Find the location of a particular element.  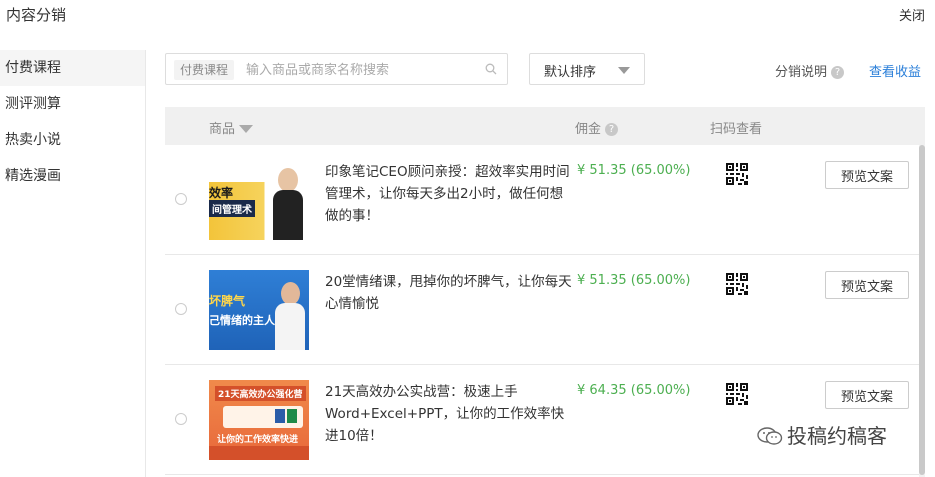

table-header: 商品 佣金? 扫码查看 is located at coordinates (545, 126).